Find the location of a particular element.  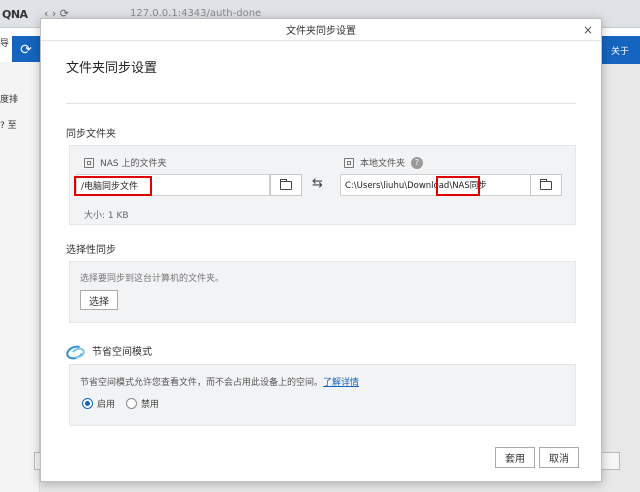

browse-nas-folder-button is located at coordinates (286, 185).